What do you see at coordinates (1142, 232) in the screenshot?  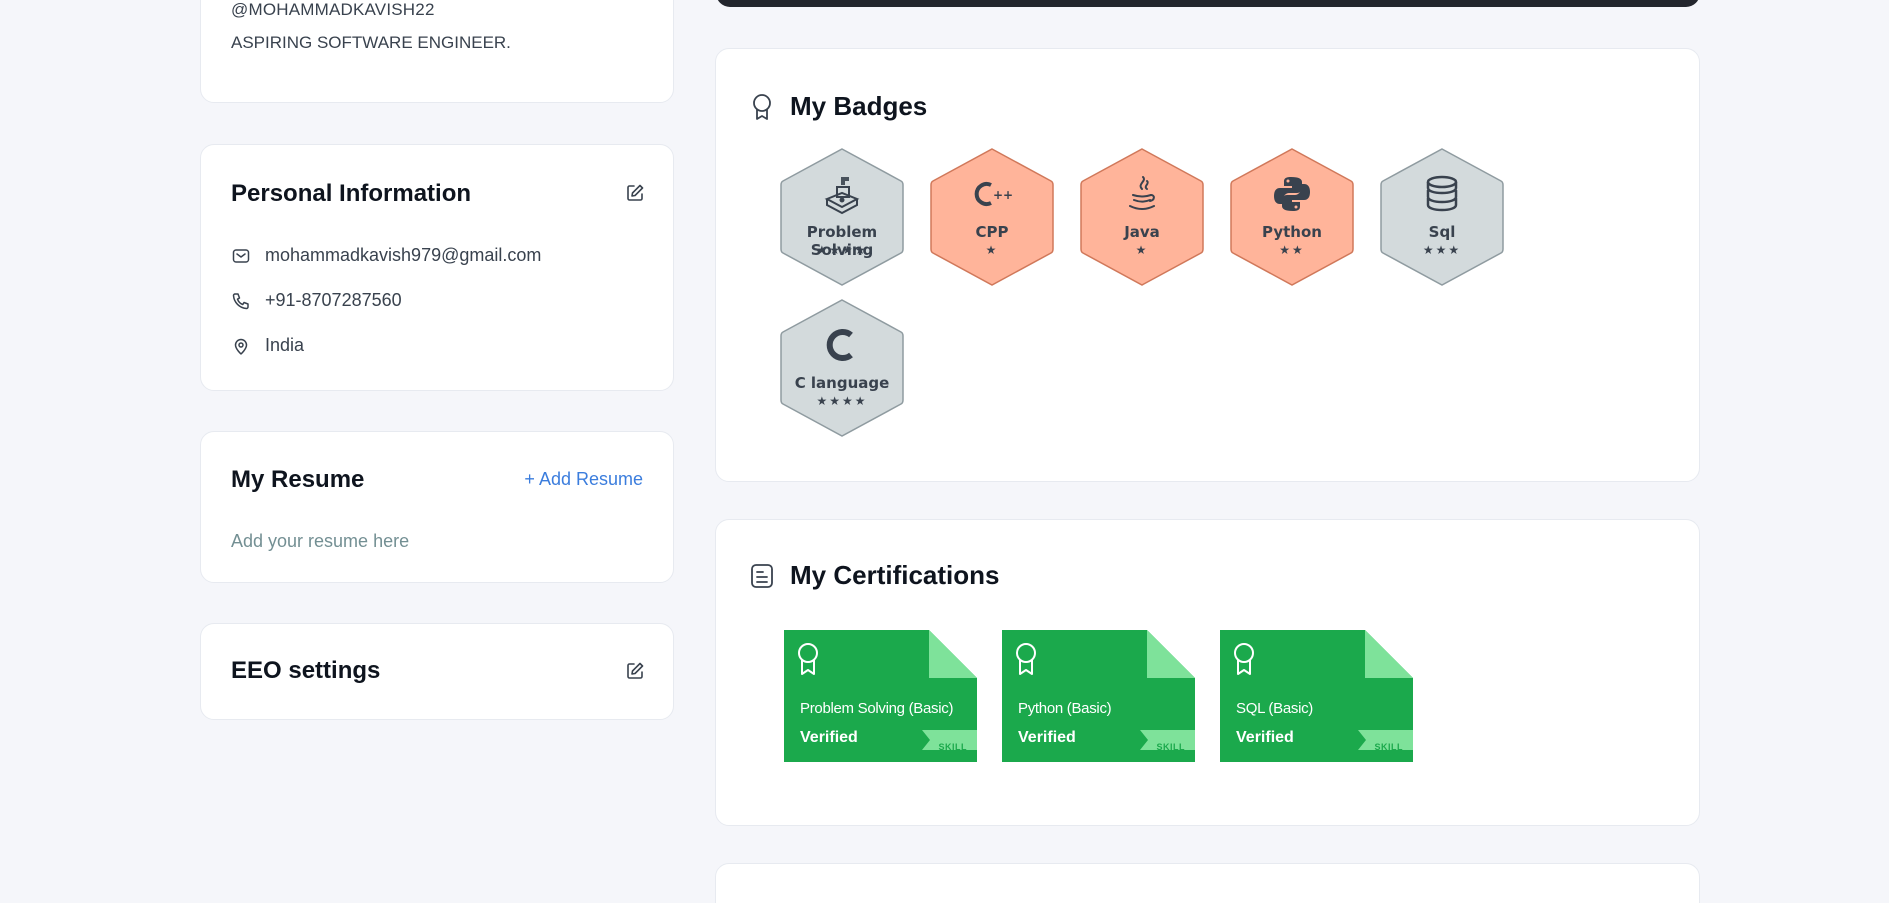 I see `badge-name: Java` at bounding box center [1142, 232].